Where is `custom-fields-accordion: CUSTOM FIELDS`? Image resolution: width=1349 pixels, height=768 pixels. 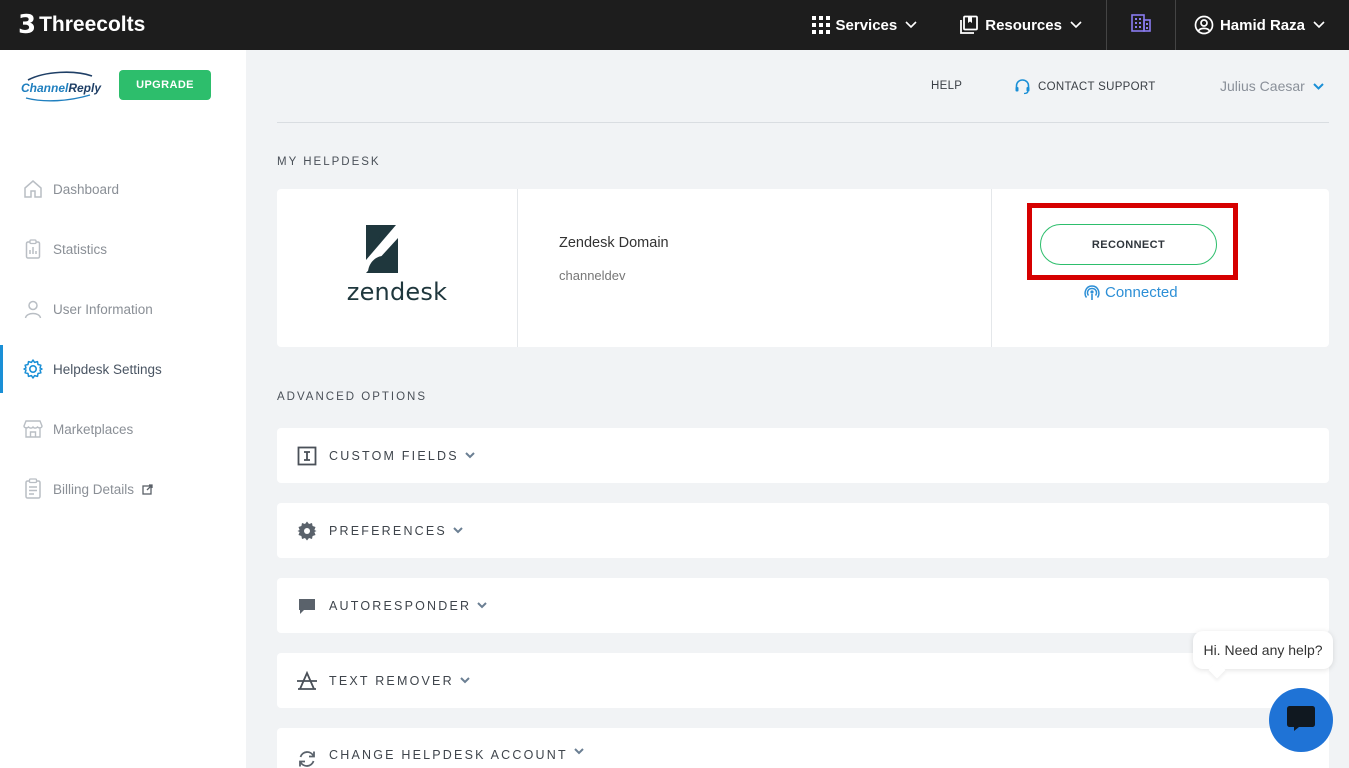
custom-fields-accordion: CUSTOM FIELDS is located at coordinates (803, 455).